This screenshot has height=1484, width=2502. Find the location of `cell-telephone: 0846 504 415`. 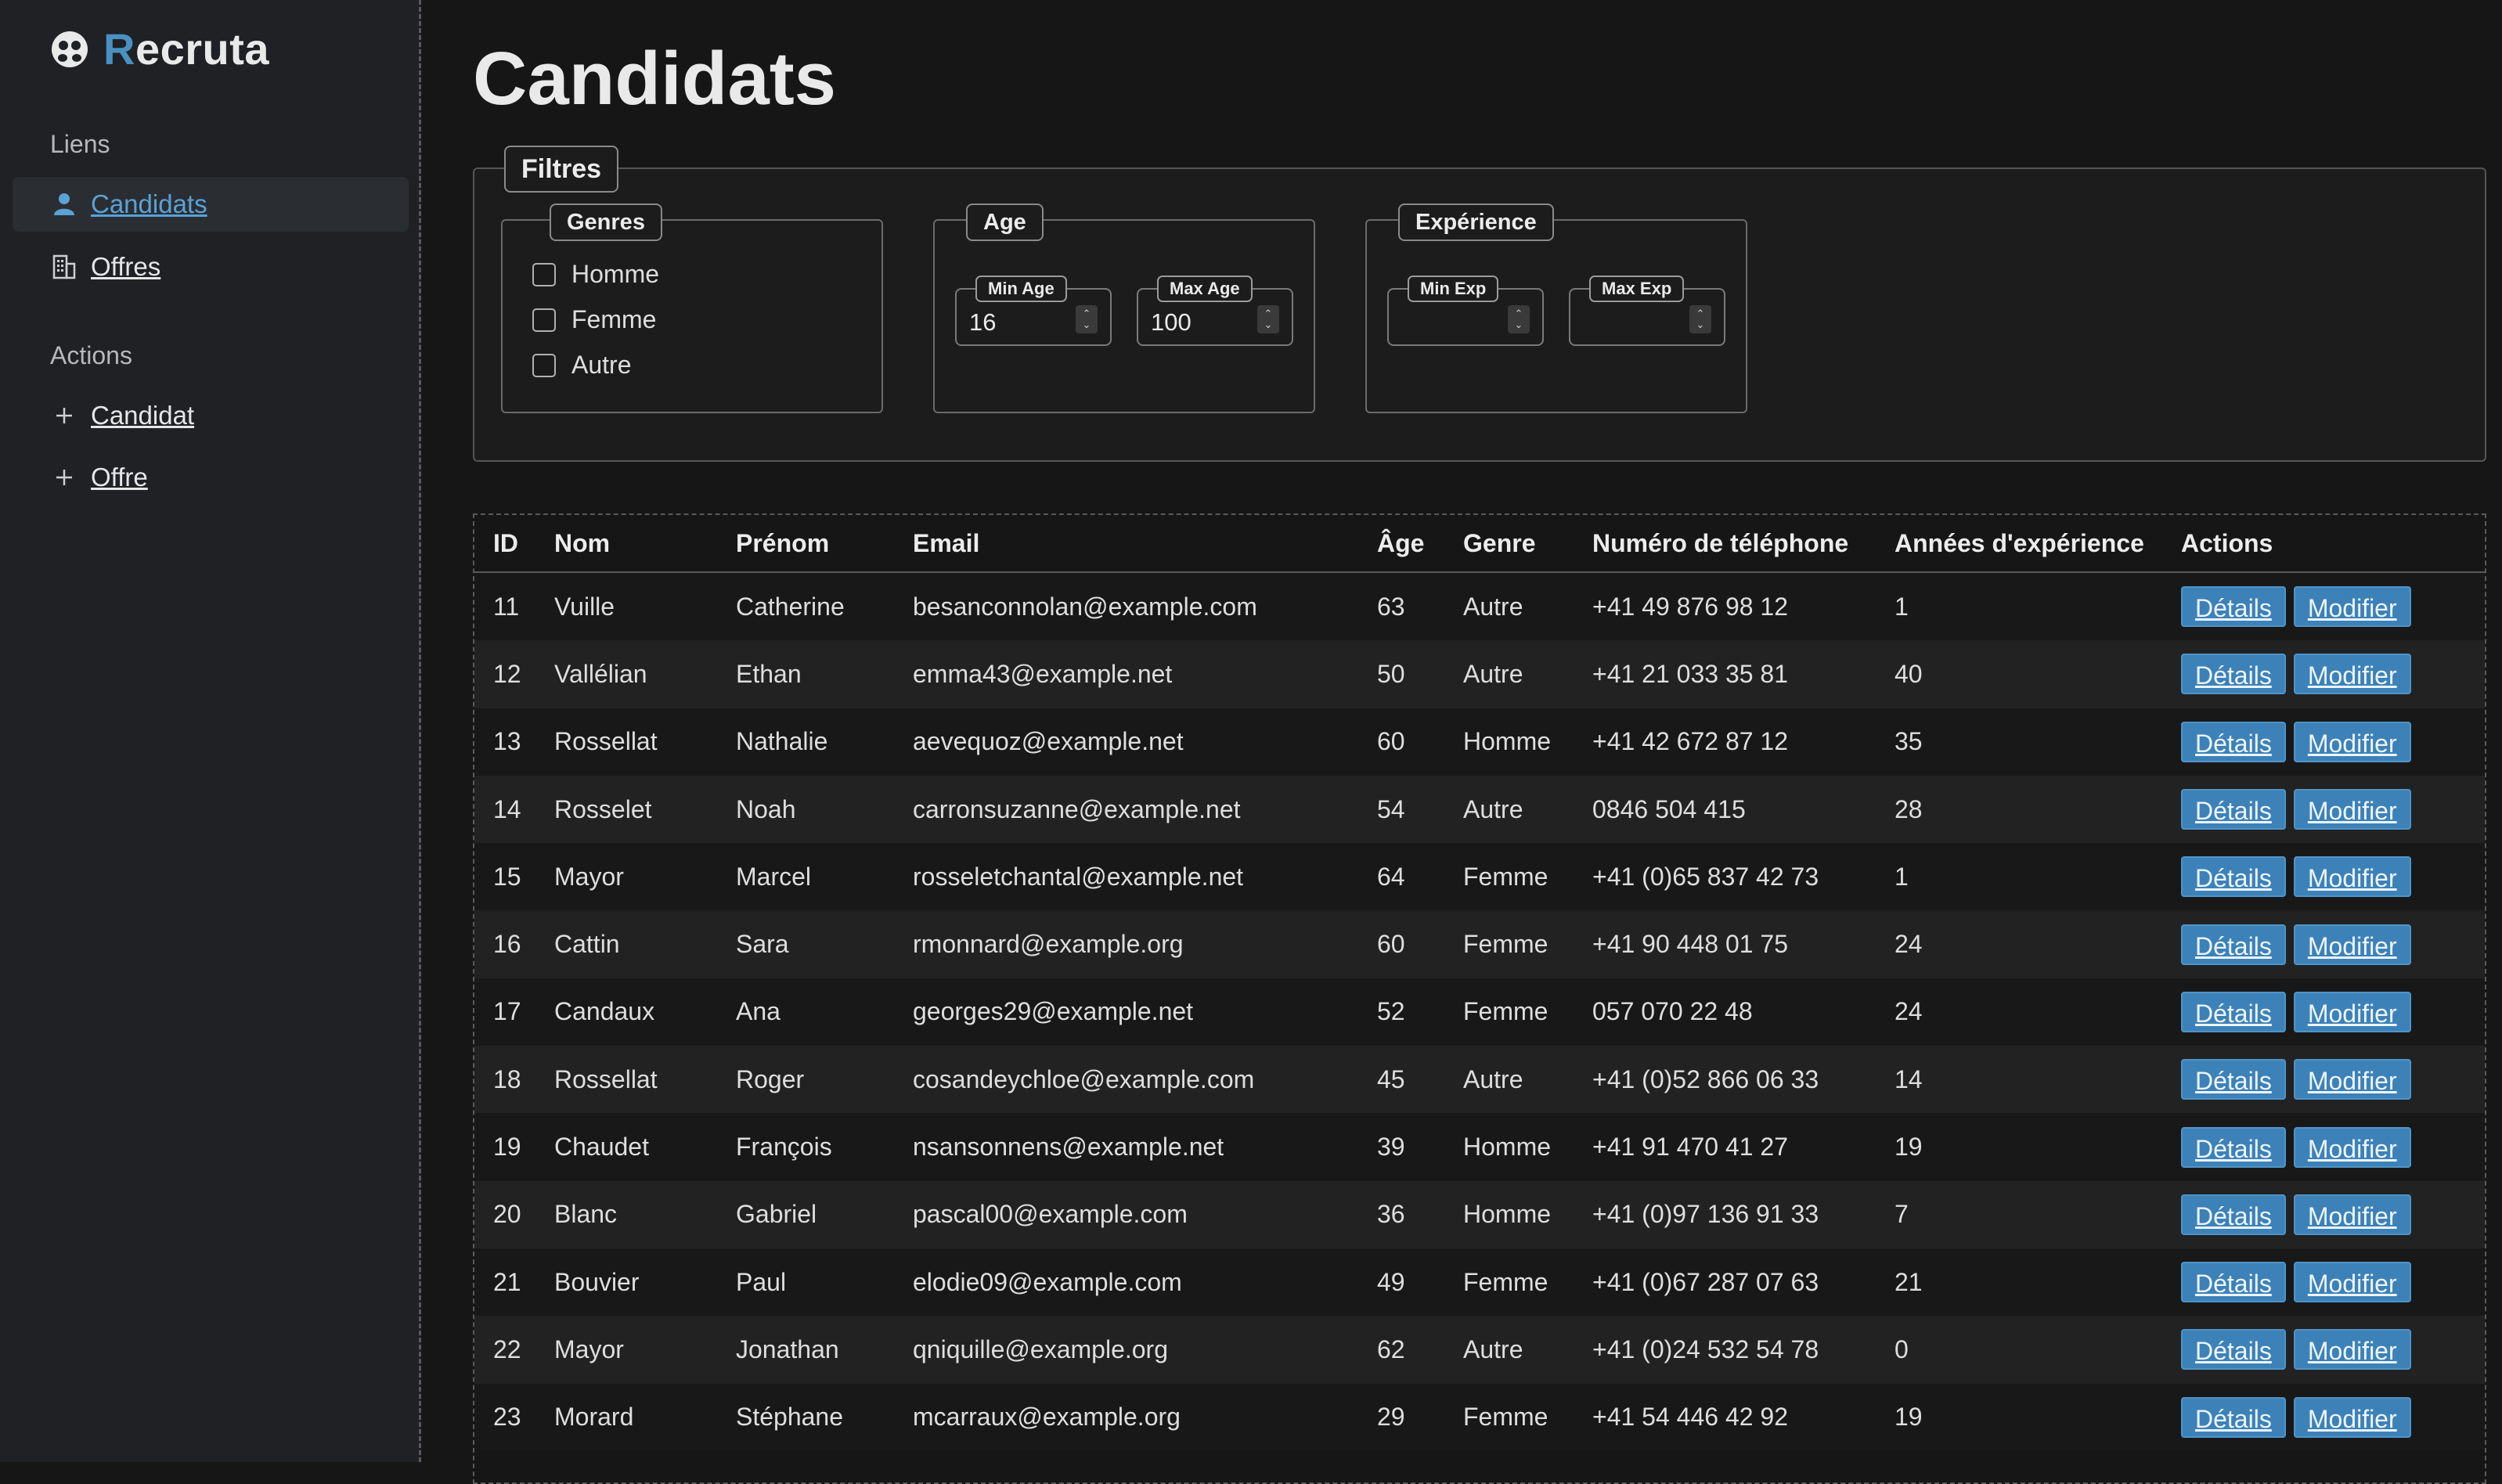

cell-telephone: 0846 504 415 is located at coordinates (1743, 809).